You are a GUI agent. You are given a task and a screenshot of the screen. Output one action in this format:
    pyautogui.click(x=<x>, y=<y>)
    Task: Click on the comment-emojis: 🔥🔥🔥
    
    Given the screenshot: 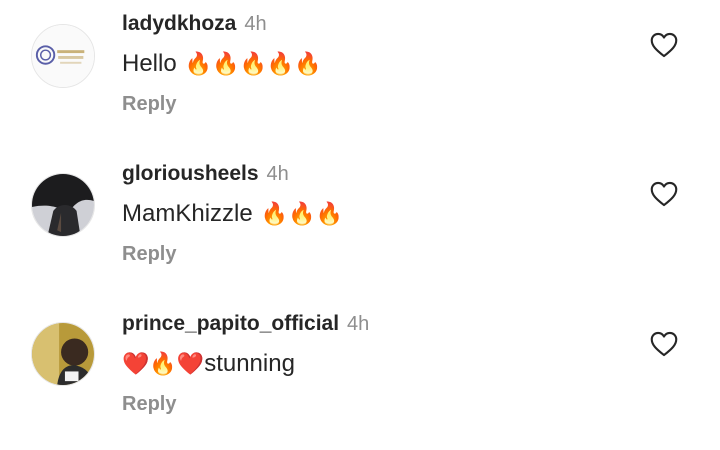 What is the action you would take?
    pyautogui.click(x=301, y=213)
    